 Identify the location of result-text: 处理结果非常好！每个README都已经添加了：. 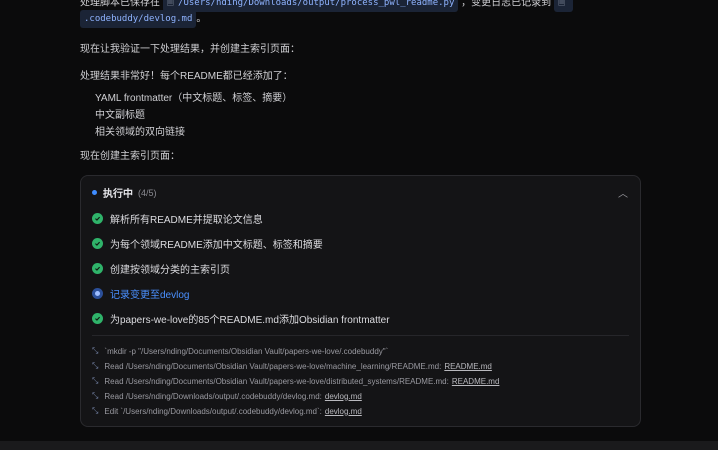
(186, 76).